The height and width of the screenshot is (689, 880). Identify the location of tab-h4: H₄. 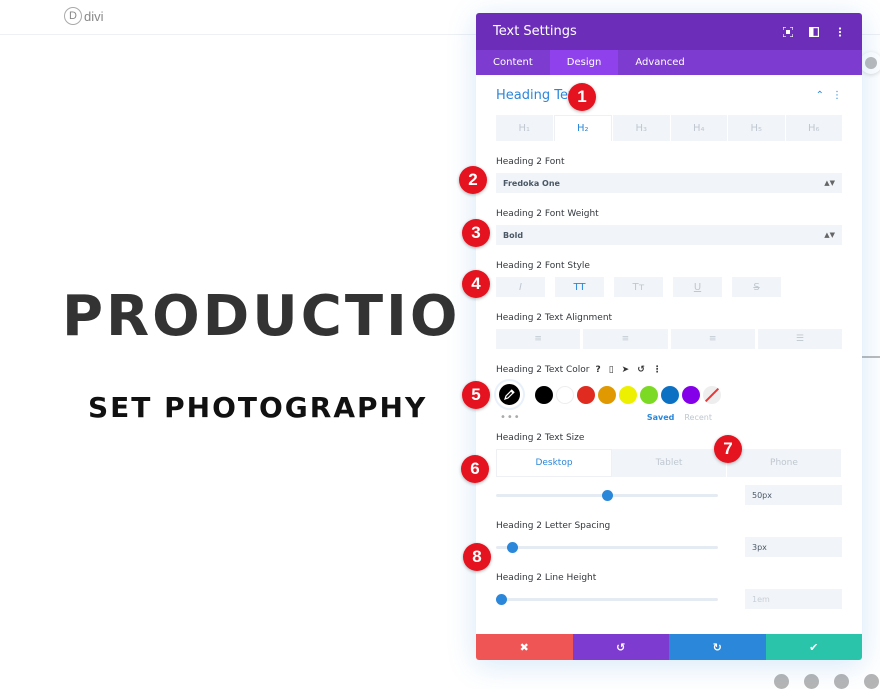
(698, 128).